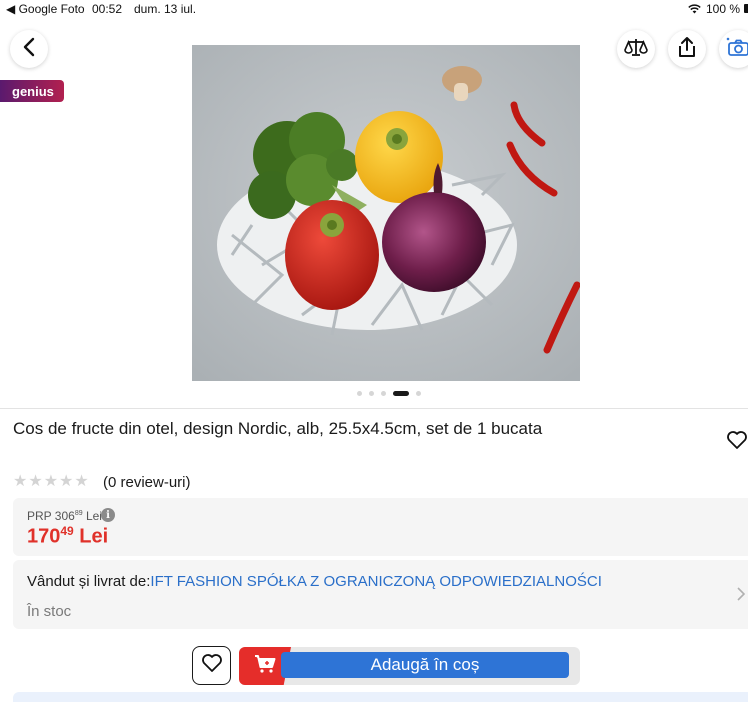 The height and width of the screenshot is (702, 748). What do you see at coordinates (89, 581) in the screenshot?
I see `seller-label: Vândut și livrat de:` at bounding box center [89, 581].